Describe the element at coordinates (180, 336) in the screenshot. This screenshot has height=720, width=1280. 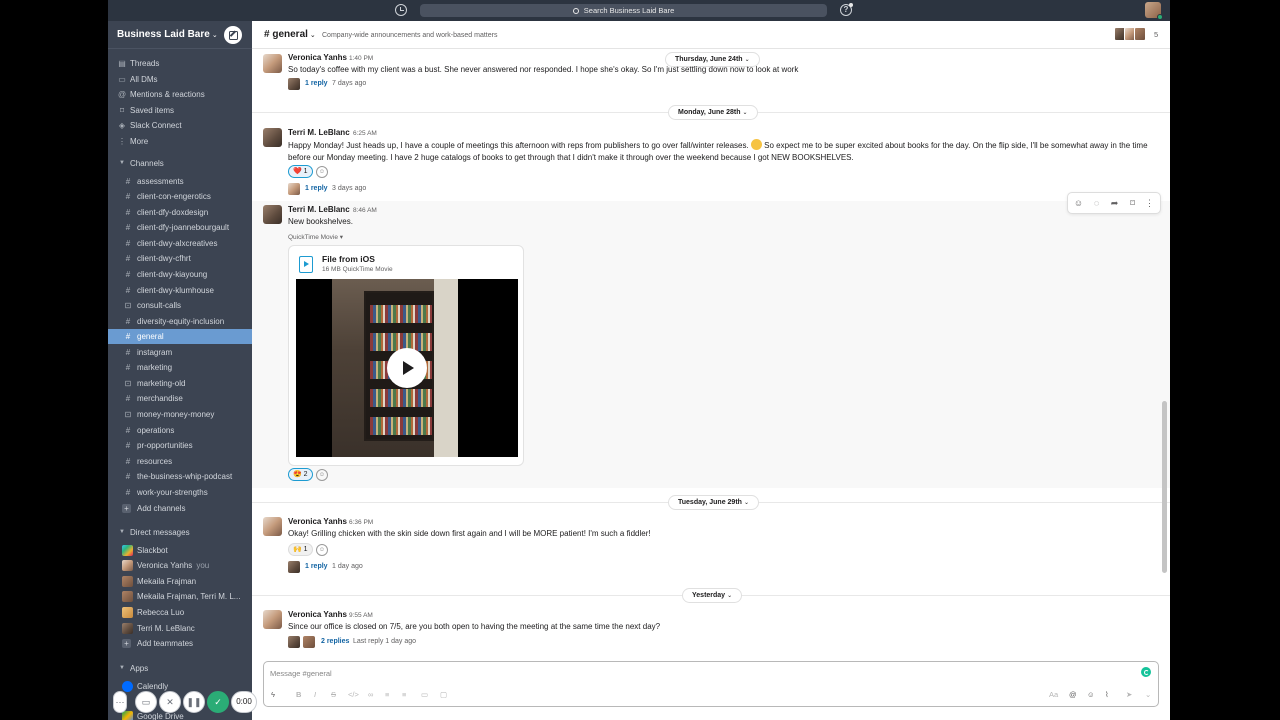
I see `sidebar-item-channel-active: # general` at that location.